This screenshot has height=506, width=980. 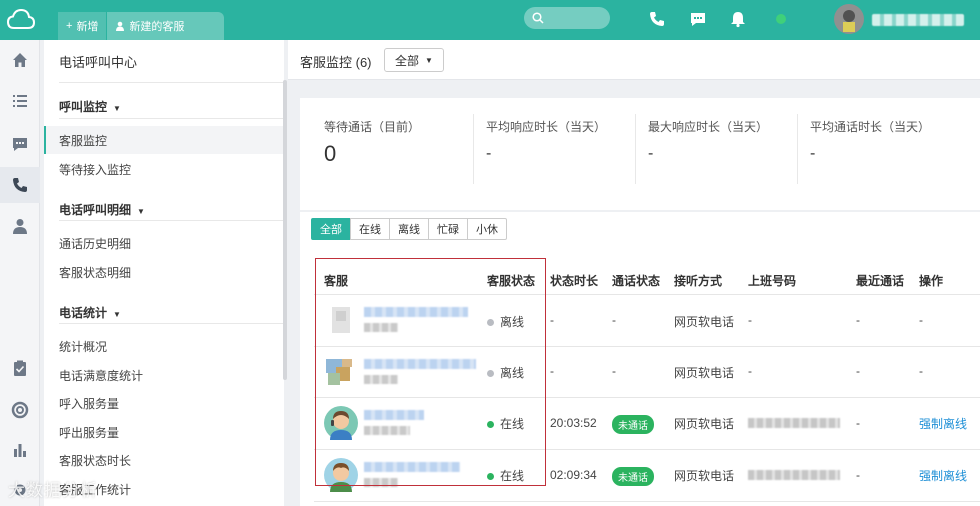 What do you see at coordinates (285, 230) in the screenshot?
I see `sidebar-scrollbar` at bounding box center [285, 230].